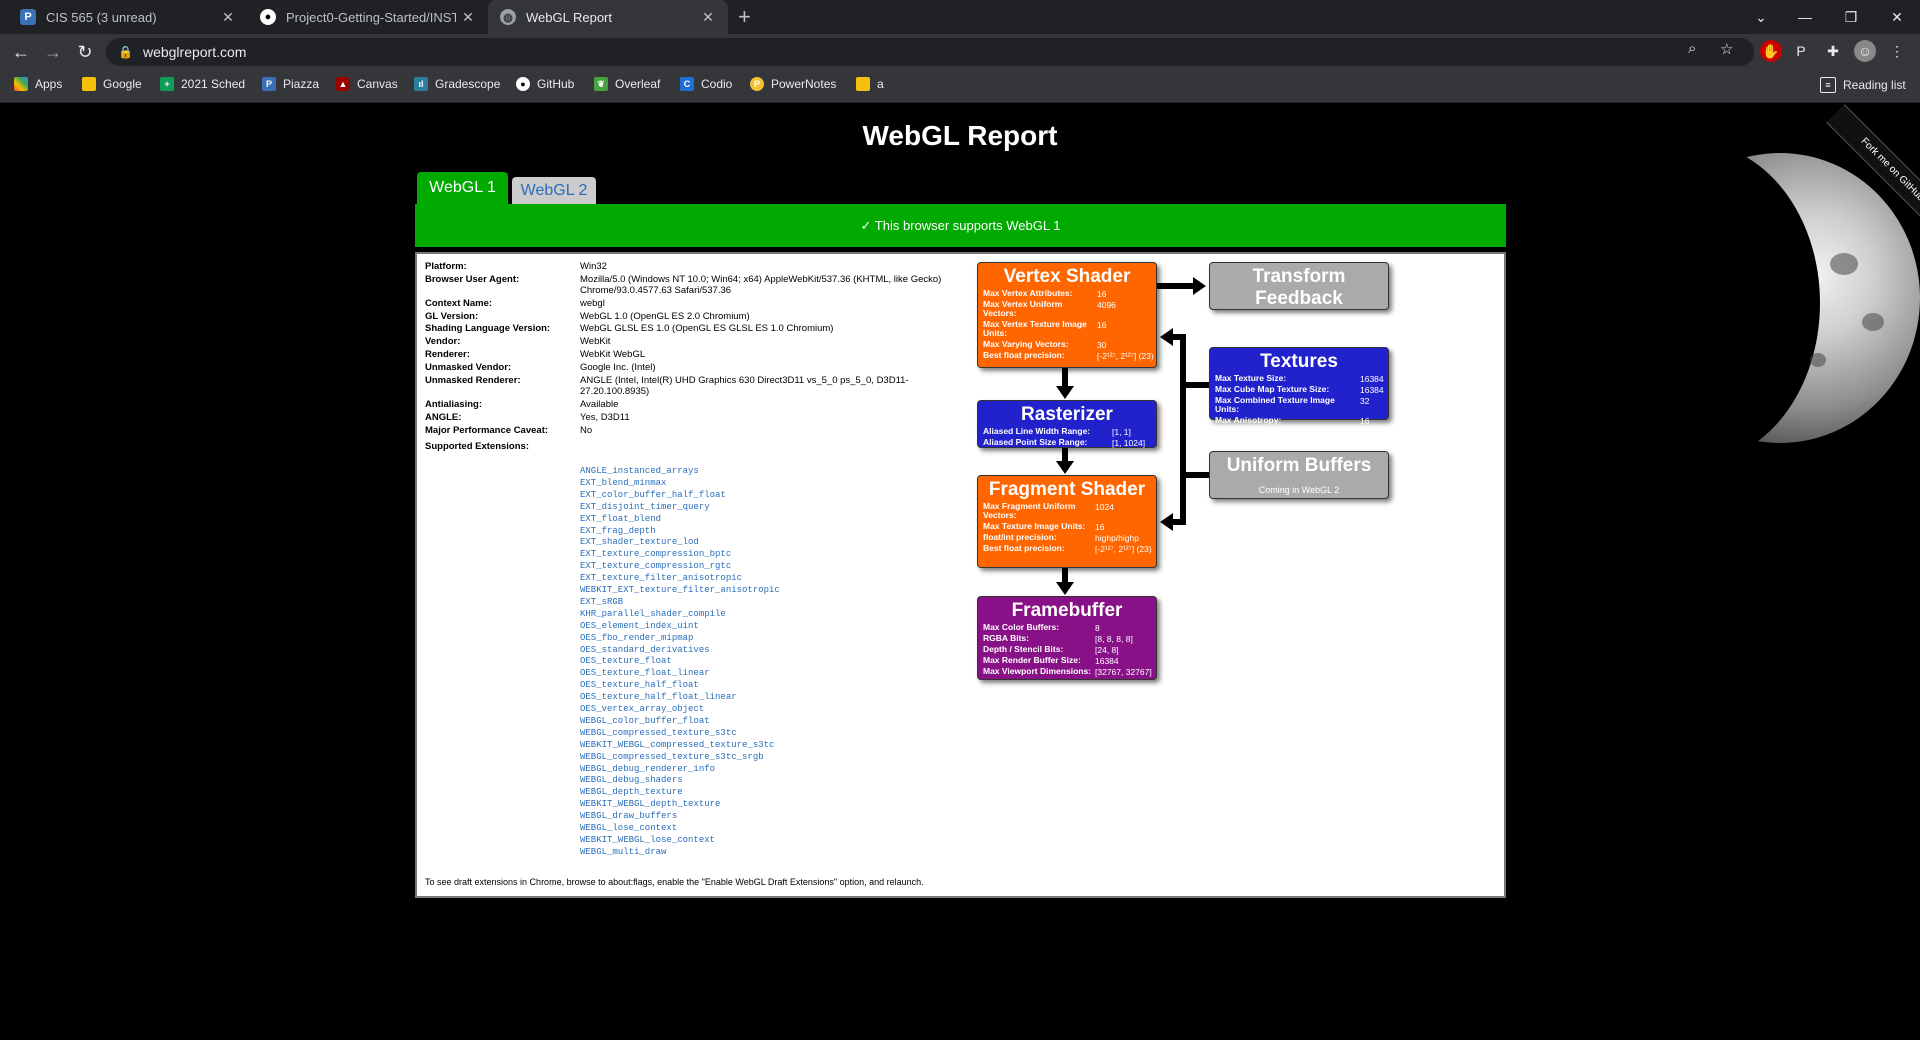 This screenshot has height=1040, width=1920. Describe the element at coordinates (647, 769) in the screenshot. I see `extension-link: WEBGL_debug_renderer_info` at that location.